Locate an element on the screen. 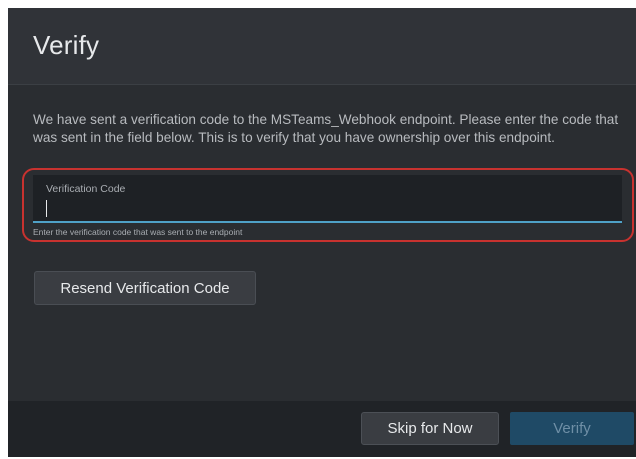 The height and width of the screenshot is (459, 636). verification-code-field: Verification Code is located at coordinates (327, 199).